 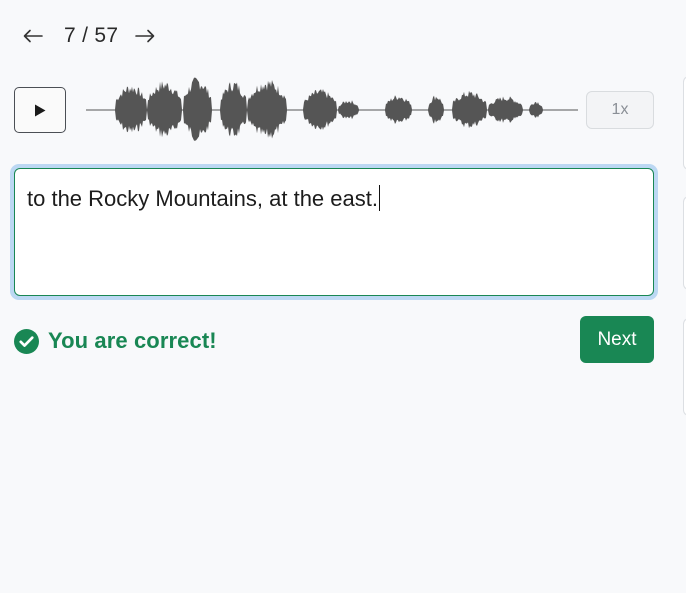 I want to click on prev-arrow-icon, so click(x=33, y=36).